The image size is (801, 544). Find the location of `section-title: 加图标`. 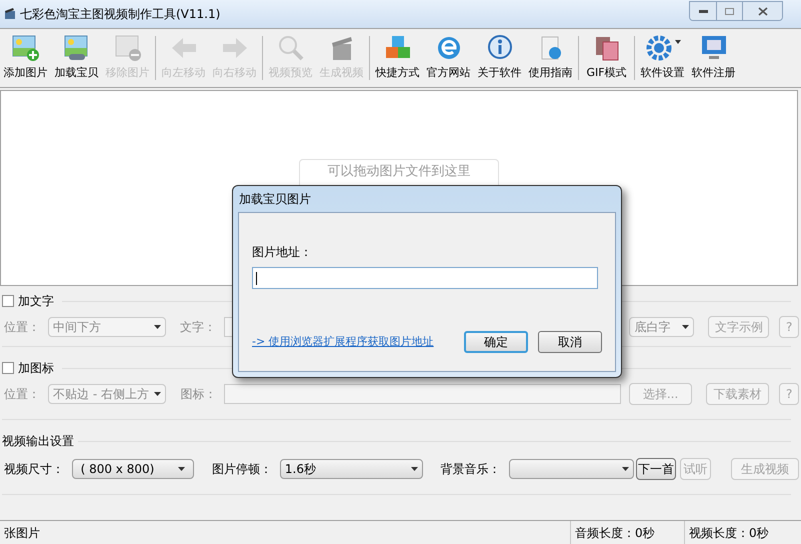

section-title: 加图标 is located at coordinates (36, 368).